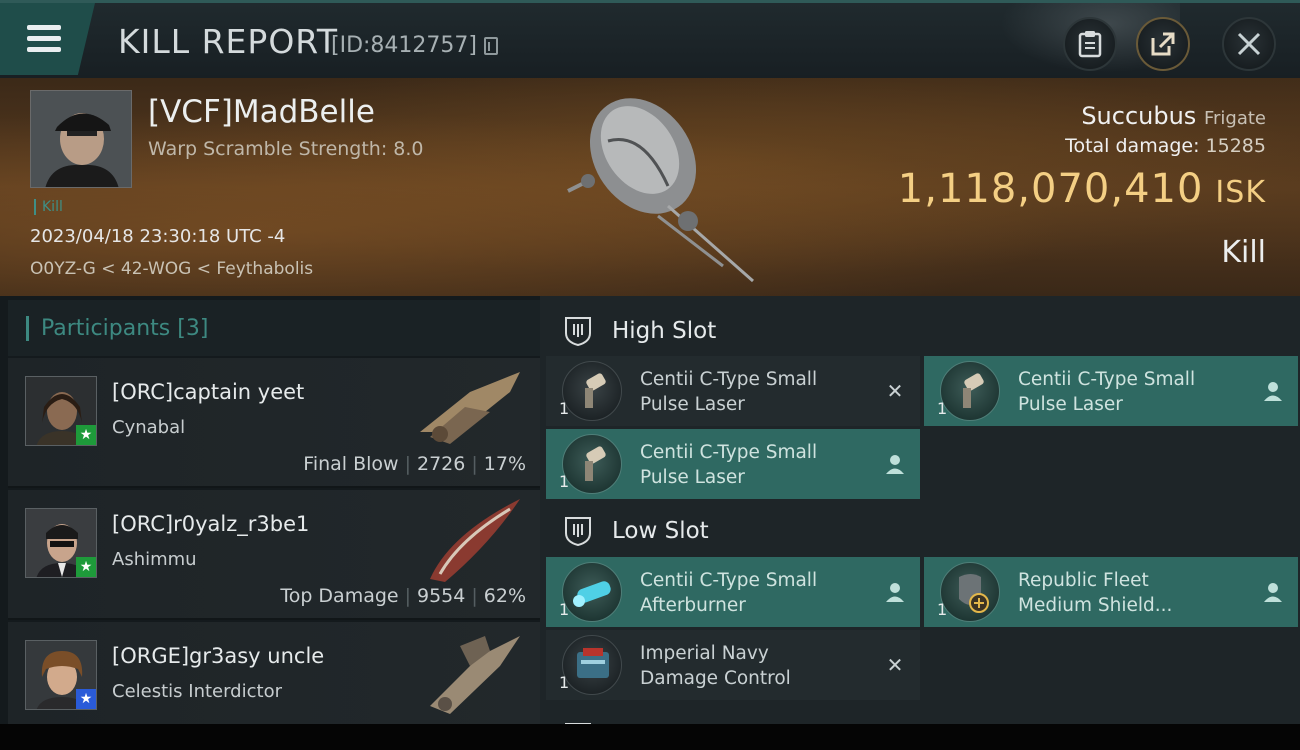  What do you see at coordinates (650, 39) in the screenshot?
I see `top-bar: KILL REPORT [ID:8412757]` at bounding box center [650, 39].